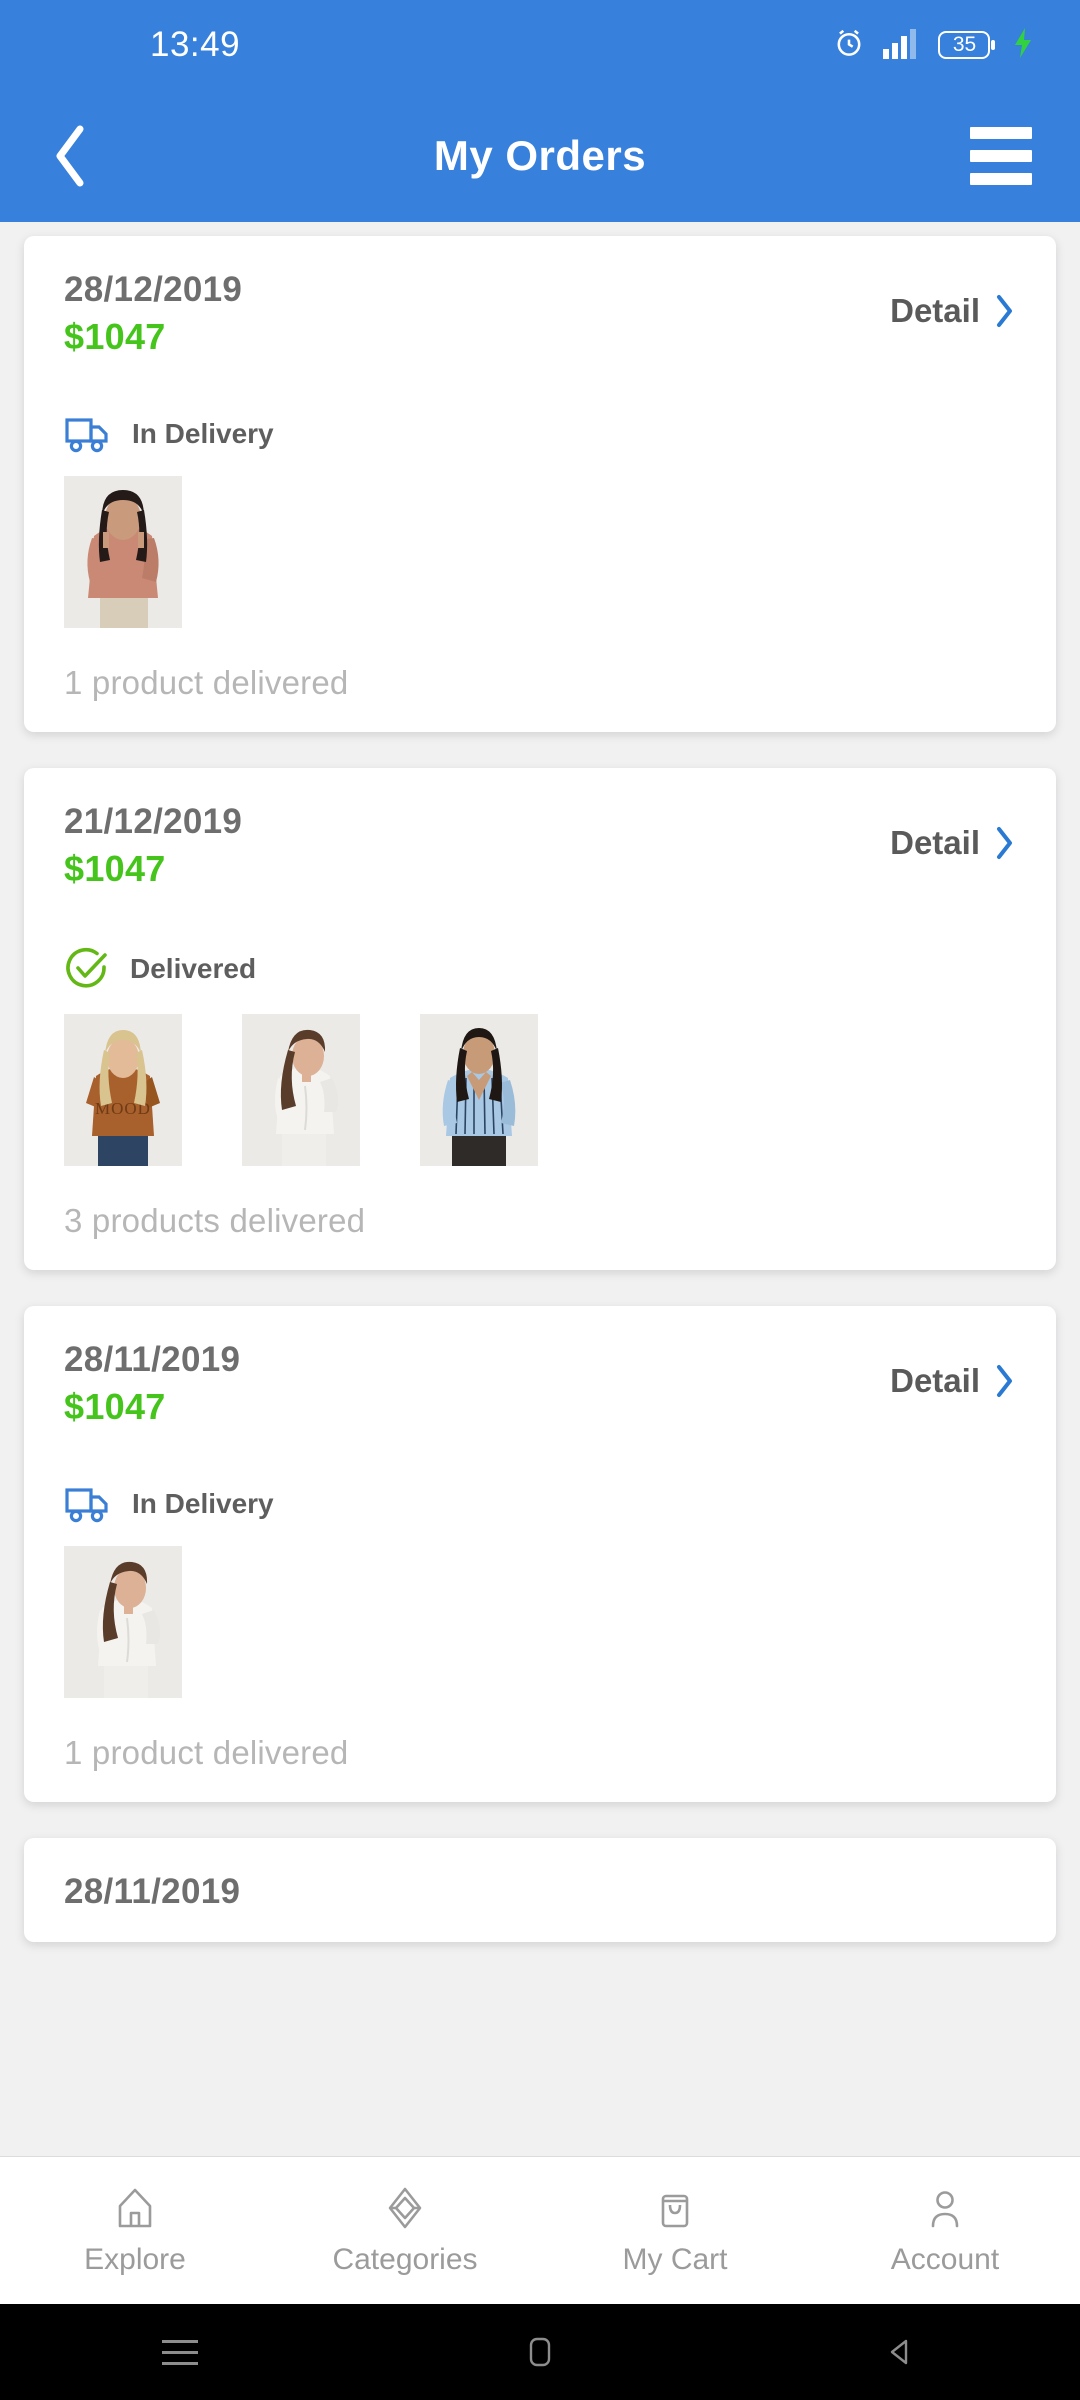 The image size is (1080, 2400). Describe the element at coordinates (195, 44) in the screenshot. I see `status-time: 13:49` at that location.